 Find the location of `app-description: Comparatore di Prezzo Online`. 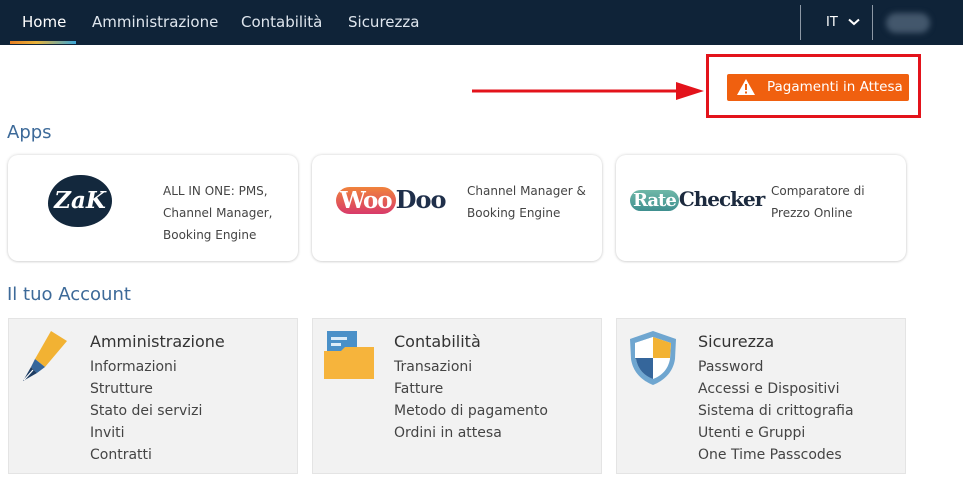

app-description: Comparatore di Prezzo Online is located at coordinates (818, 202).